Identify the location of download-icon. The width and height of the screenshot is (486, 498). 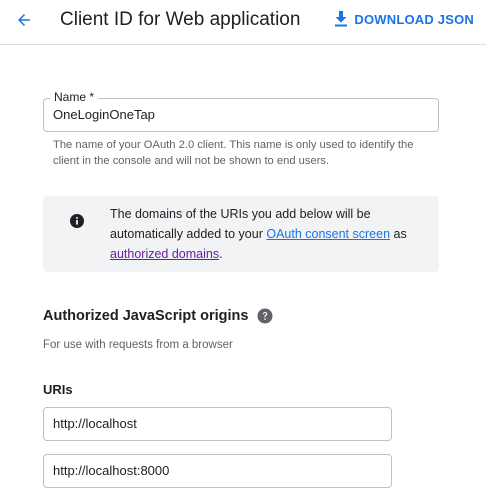
(341, 19).